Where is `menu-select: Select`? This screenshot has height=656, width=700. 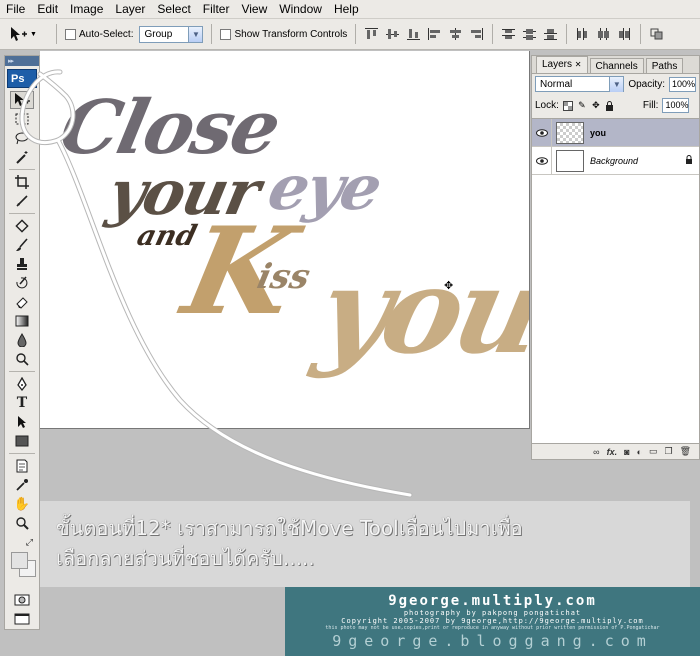
menu-select: Select is located at coordinates (173, 9).